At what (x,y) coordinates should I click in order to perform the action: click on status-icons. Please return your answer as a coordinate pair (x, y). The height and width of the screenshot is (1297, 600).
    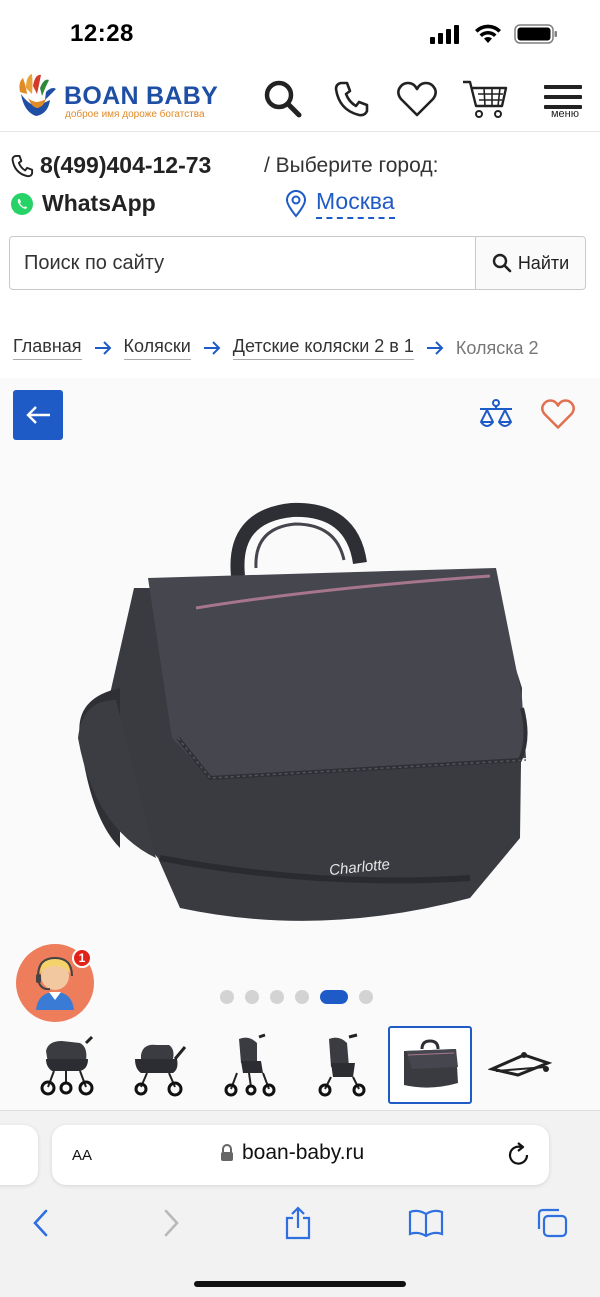
    Looking at the image, I should click on (494, 34).